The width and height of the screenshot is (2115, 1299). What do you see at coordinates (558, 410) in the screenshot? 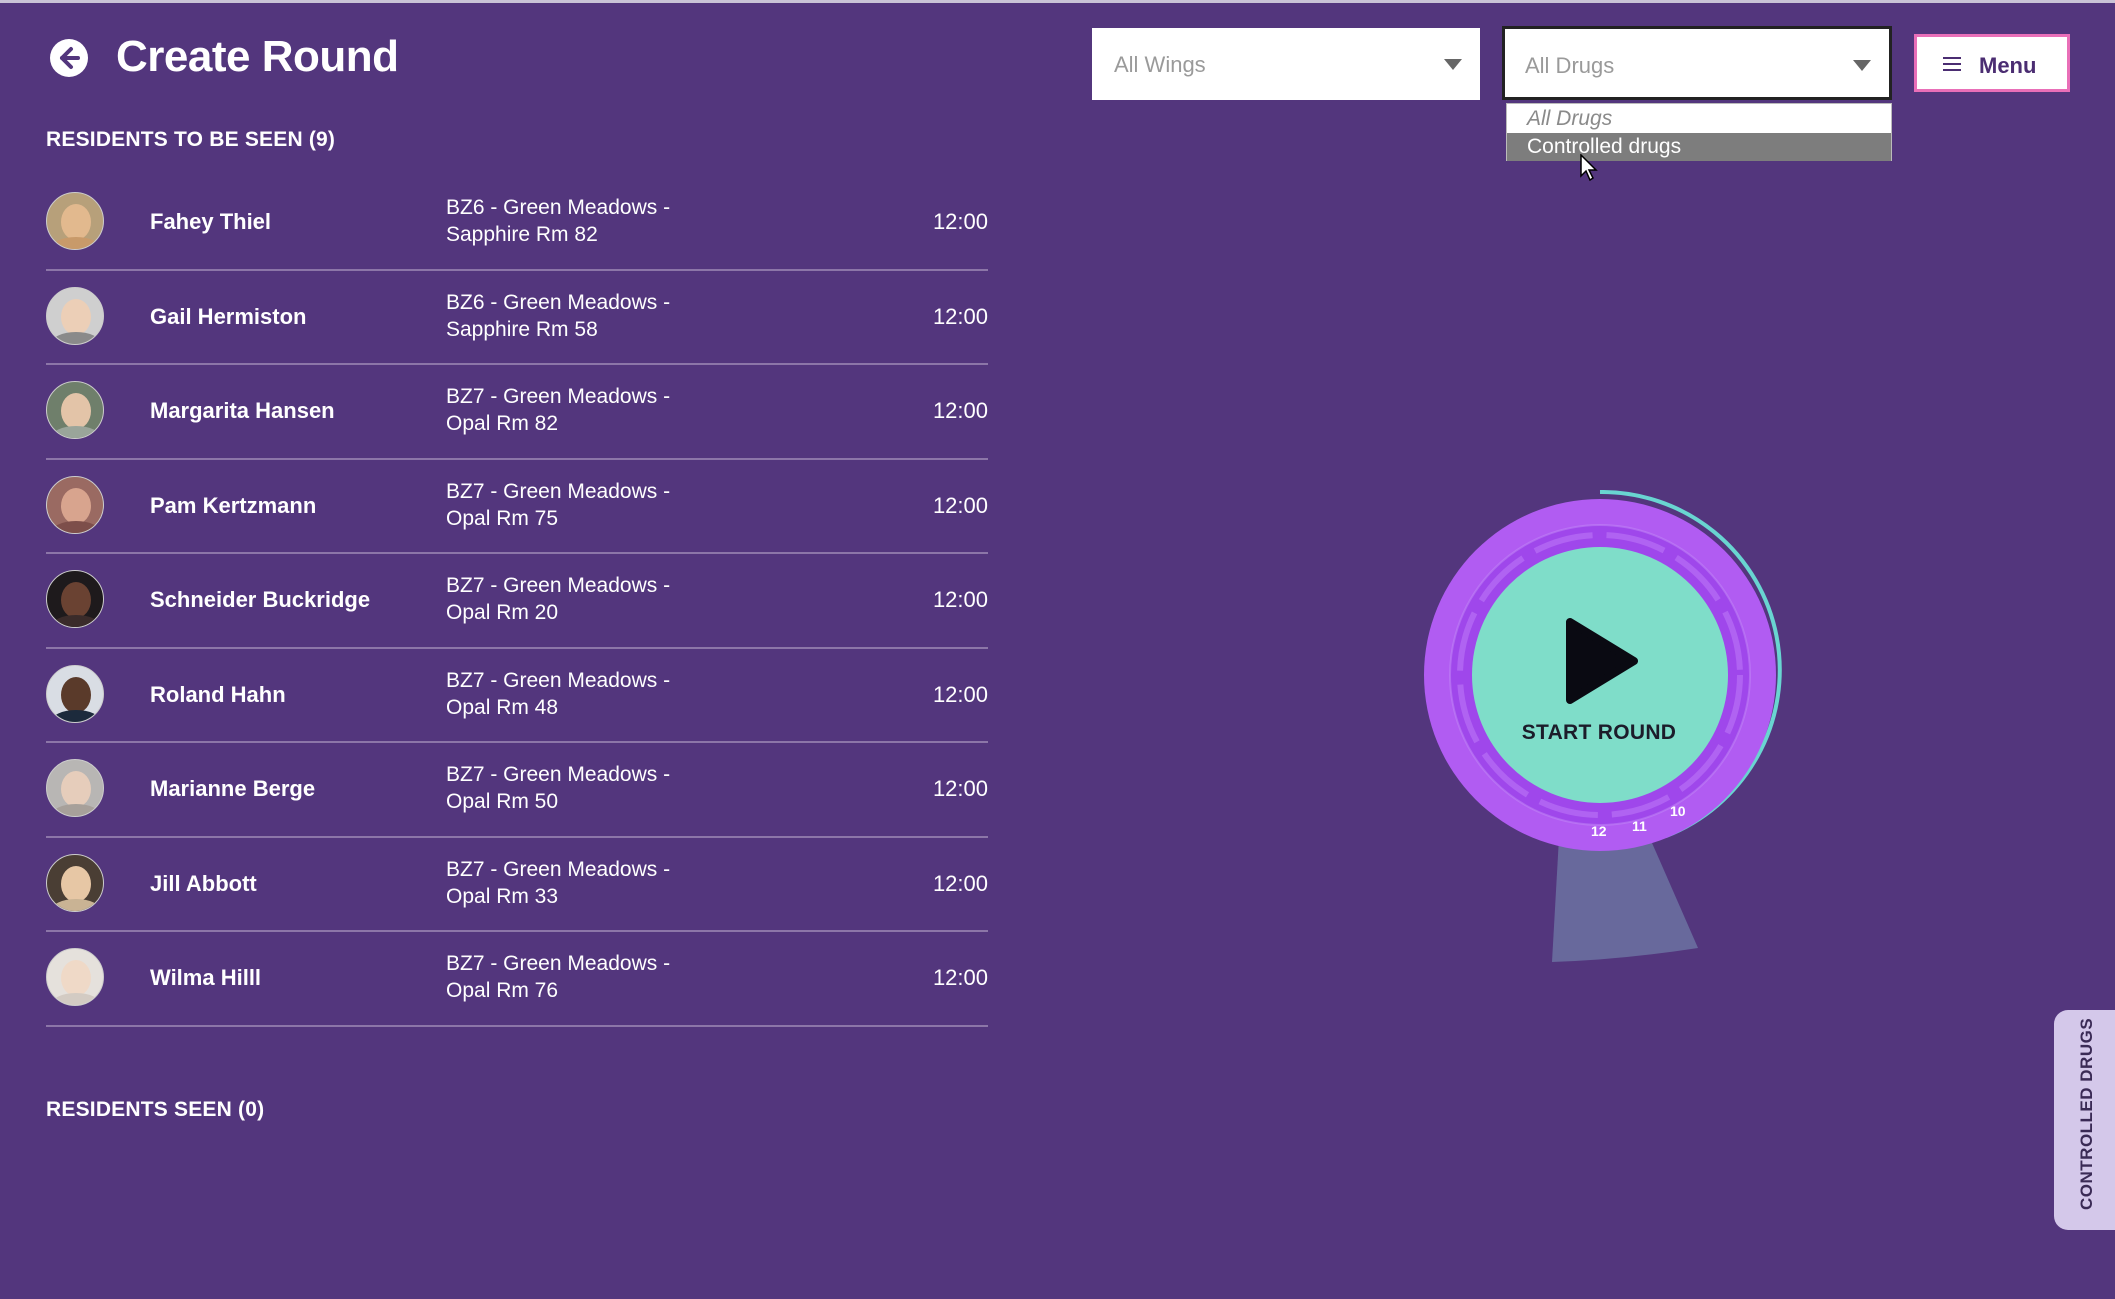
I see `resident-location: BZ7 - Green Meadows - Opal Rm 82` at bounding box center [558, 410].